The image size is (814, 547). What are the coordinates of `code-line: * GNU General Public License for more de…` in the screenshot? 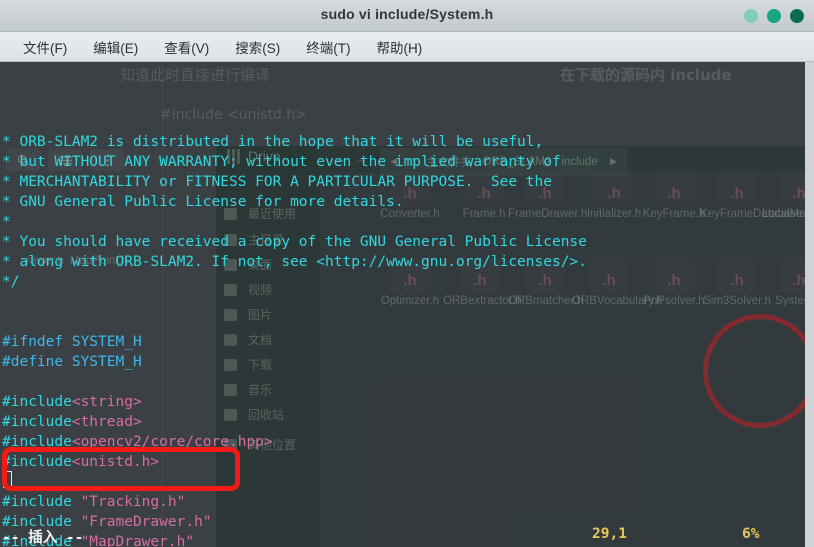 It's located at (203, 202).